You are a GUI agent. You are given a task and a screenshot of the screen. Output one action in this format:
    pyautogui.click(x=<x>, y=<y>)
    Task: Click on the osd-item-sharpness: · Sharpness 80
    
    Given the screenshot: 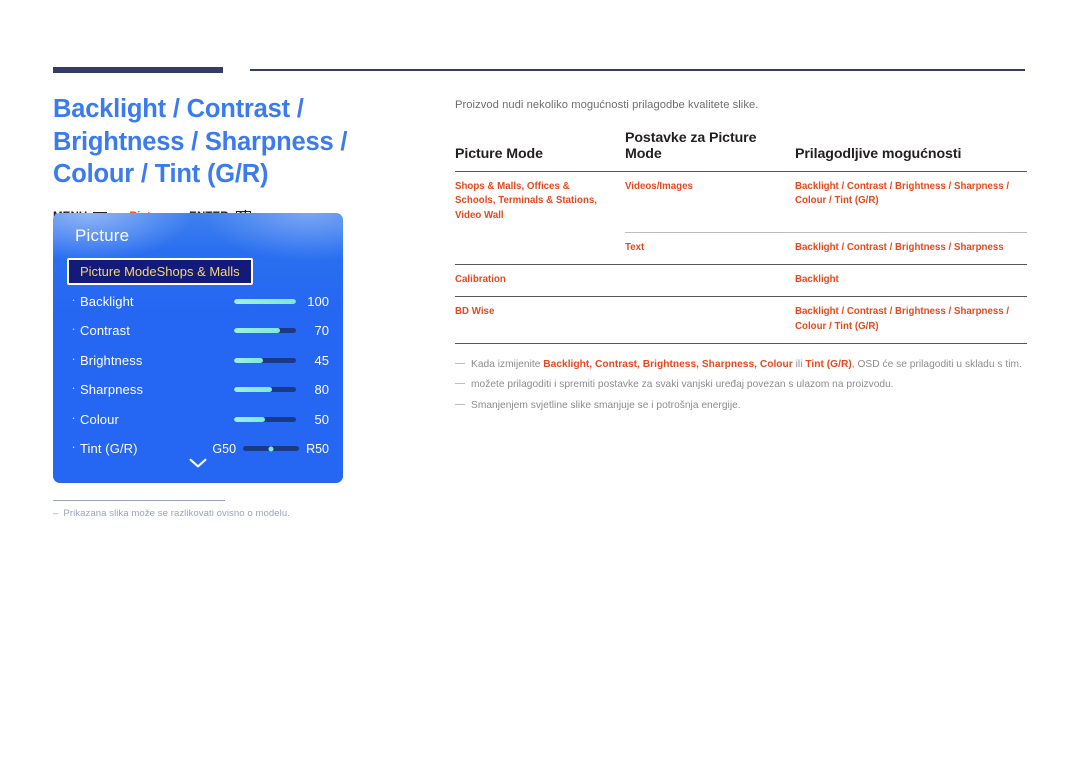 What is the action you would take?
    pyautogui.click(x=198, y=390)
    